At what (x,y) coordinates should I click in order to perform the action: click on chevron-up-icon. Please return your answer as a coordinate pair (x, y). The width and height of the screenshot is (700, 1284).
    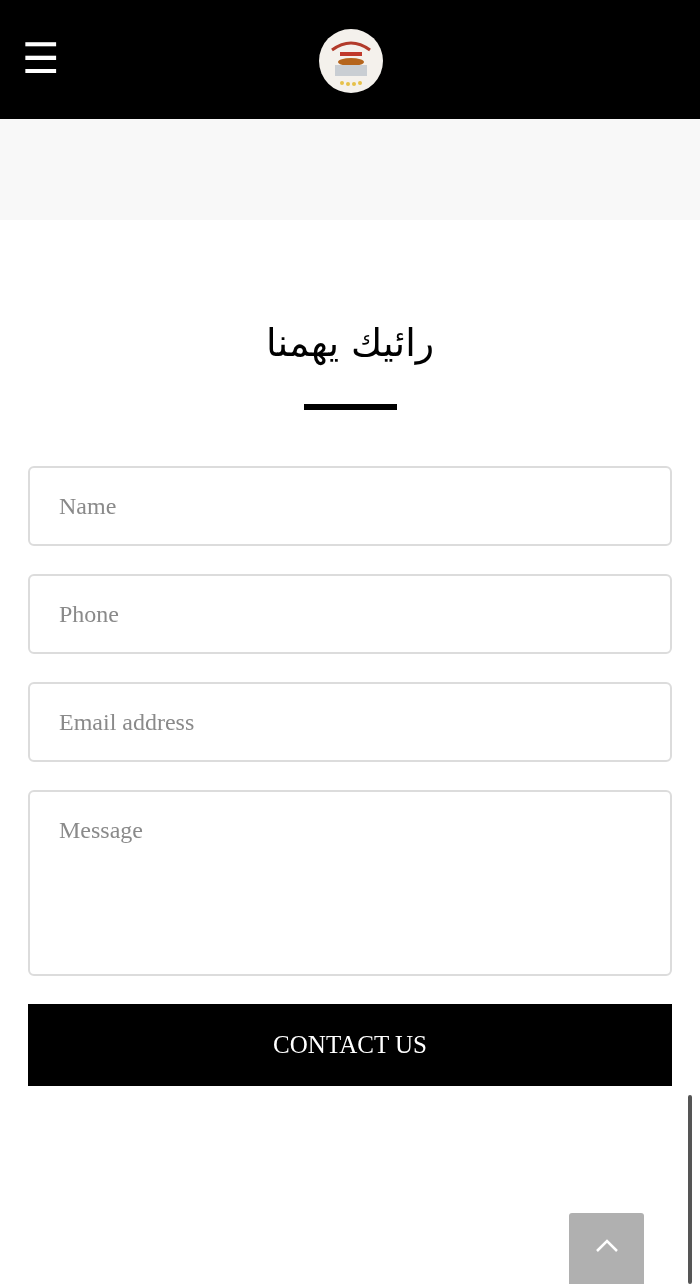
    Looking at the image, I should click on (606, 1246).